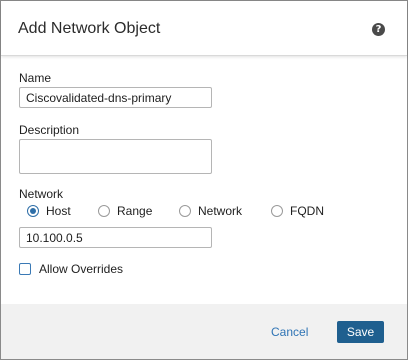  I want to click on radio-range-label: Range, so click(135, 211).